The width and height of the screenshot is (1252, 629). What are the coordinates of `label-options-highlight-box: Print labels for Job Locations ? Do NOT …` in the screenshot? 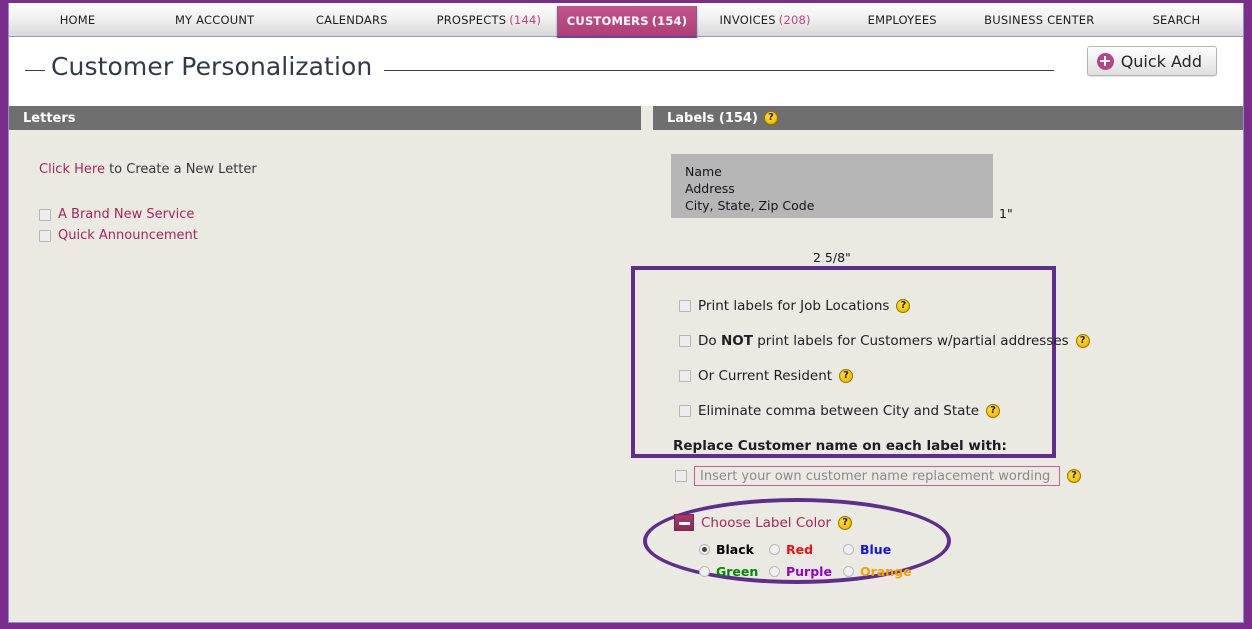 It's located at (860, 362).